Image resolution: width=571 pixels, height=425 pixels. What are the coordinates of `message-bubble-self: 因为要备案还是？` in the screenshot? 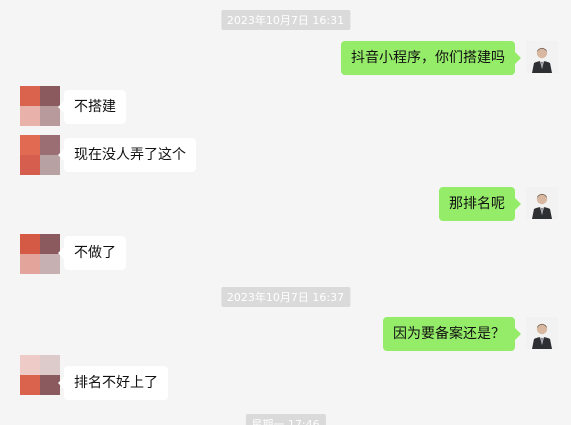 It's located at (452, 334).